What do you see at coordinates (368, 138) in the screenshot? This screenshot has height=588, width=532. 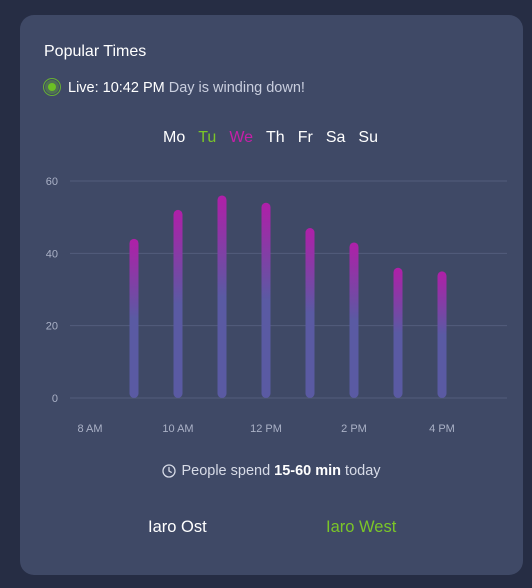 I see `day-tab-su: Su` at bounding box center [368, 138].